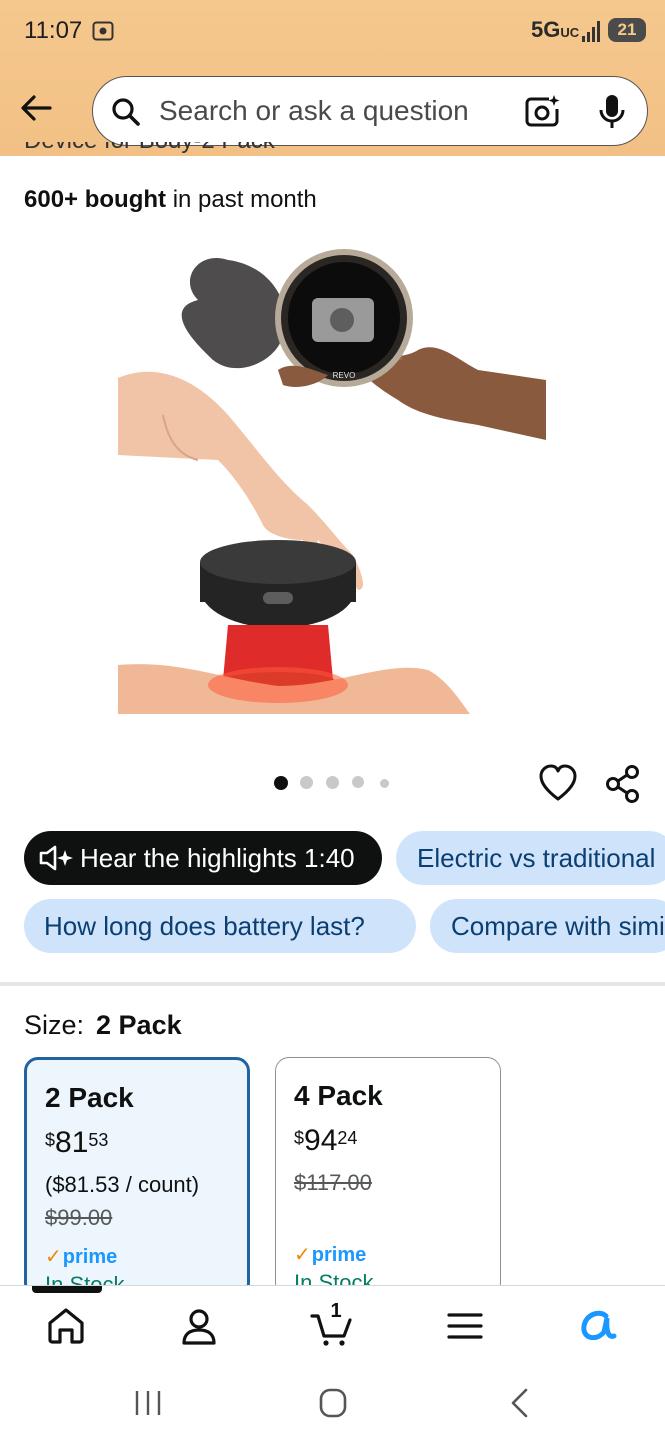 The width and height of the screenshot is (665, 1440). What do you see at coordinates (126, 112) in the screenshot?
I see `search-icon` at bounding box center [126, 112].